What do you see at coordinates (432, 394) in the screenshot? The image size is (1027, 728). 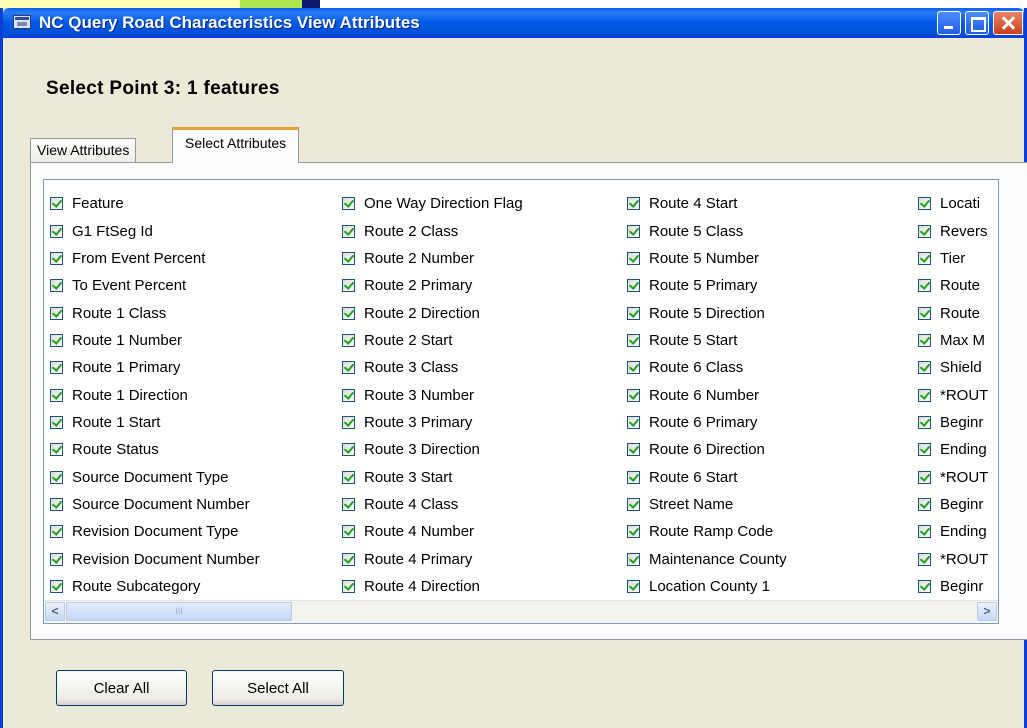 I see `attribute-checkbox-item: Route 3 Number` at bounding box center [432, 394].